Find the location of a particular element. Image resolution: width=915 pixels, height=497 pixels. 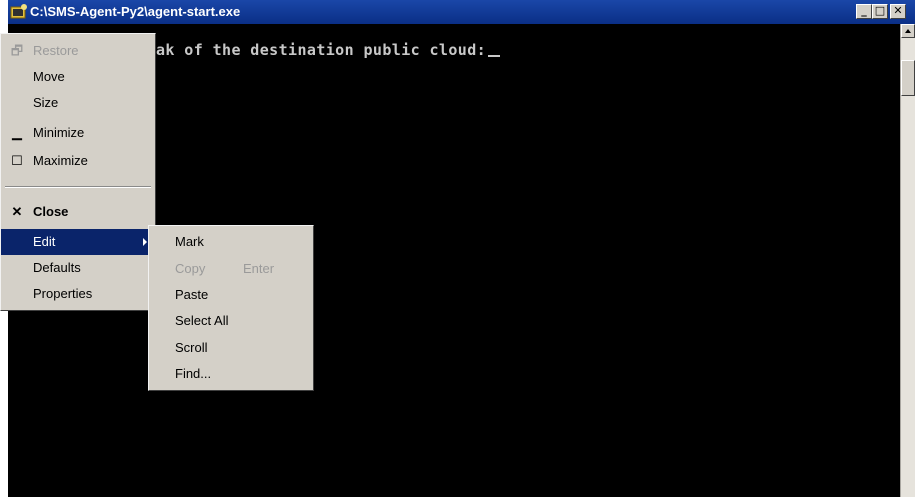

minimize-icon: _ is located at coordinates (864, 10).